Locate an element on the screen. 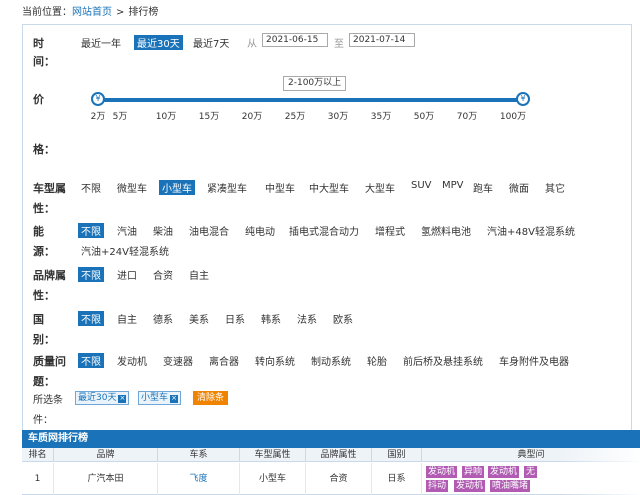  quality-option: 前后桥及悬挂系统 is located at coordinates (443, 360).